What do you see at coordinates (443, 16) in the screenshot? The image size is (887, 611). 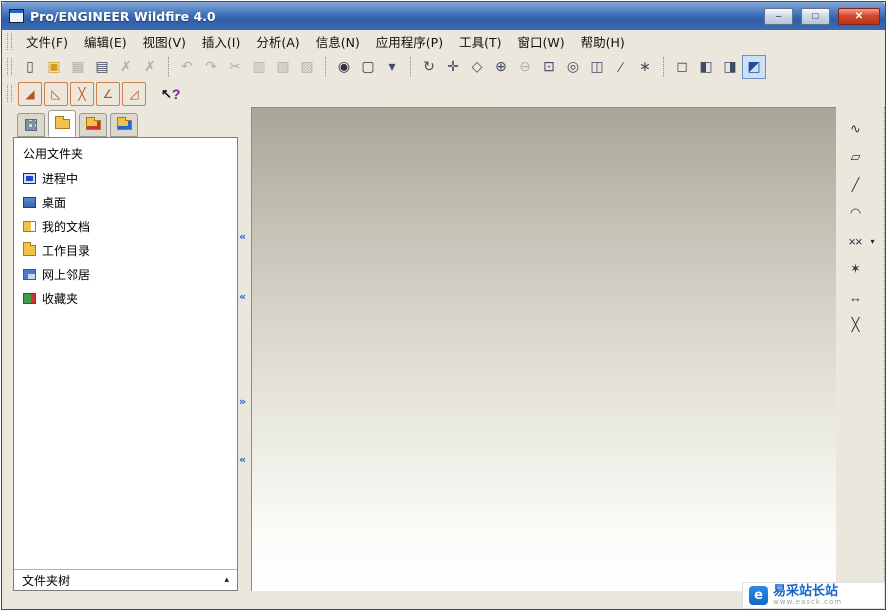 I see `titlebar: Pro/ENGINEER Wildfire 4.0 – □ ✕` at bounding box center [443, 16].